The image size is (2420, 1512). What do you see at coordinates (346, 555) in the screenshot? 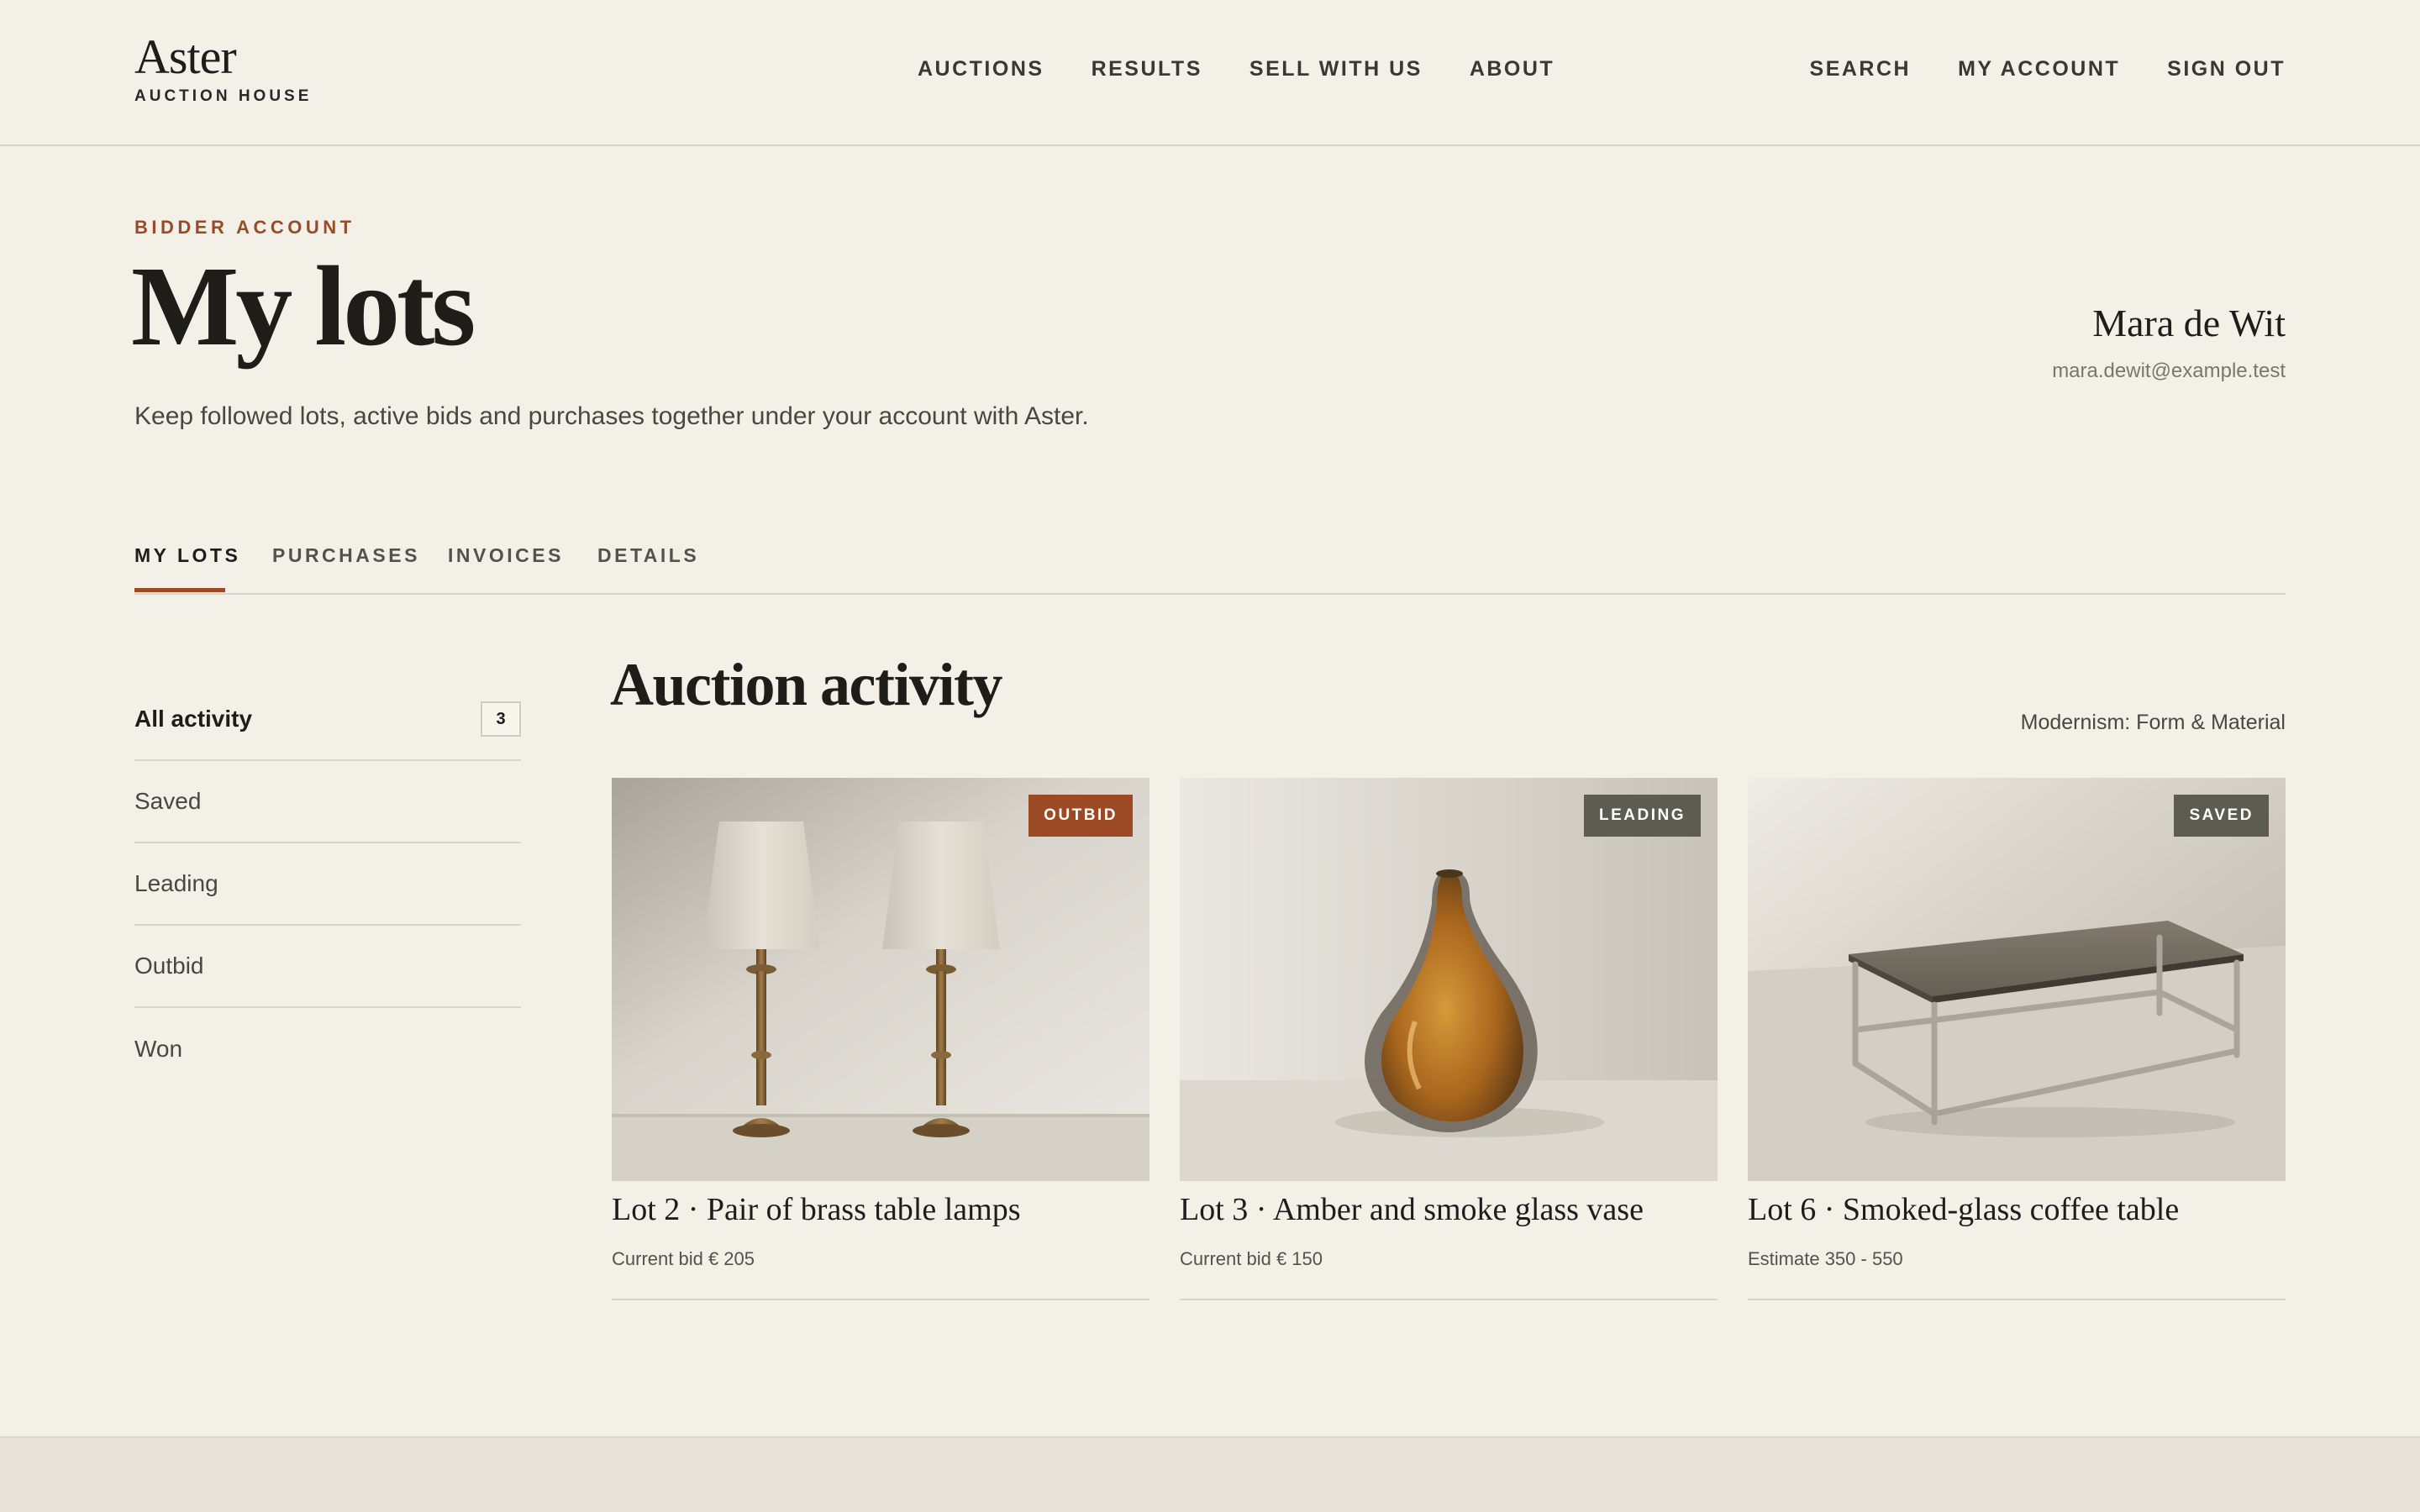
I see `tab-purchases: PURCHASES` at bounding box center [346, 555].